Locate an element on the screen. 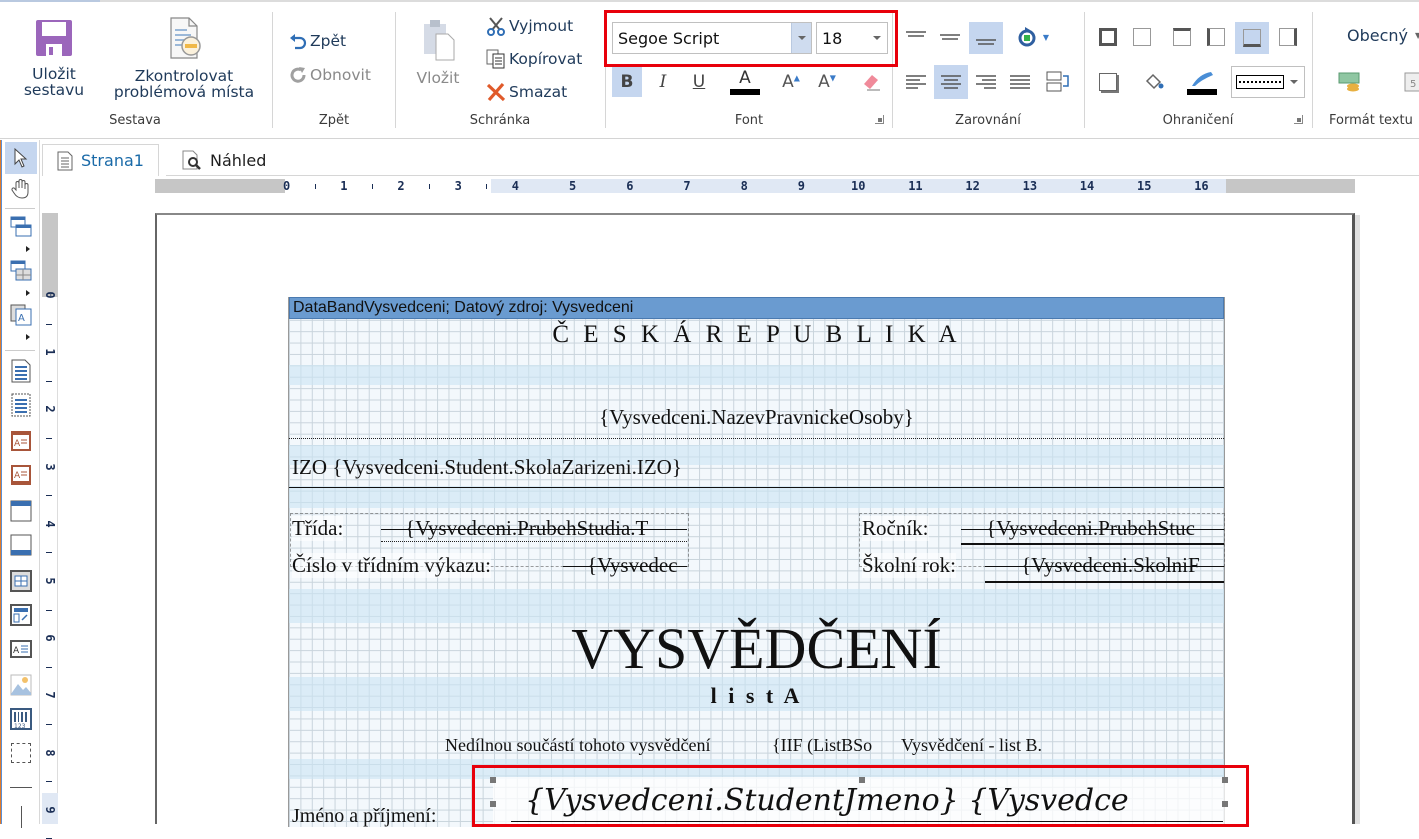  panel-tool is located at coordinates (21, 753).